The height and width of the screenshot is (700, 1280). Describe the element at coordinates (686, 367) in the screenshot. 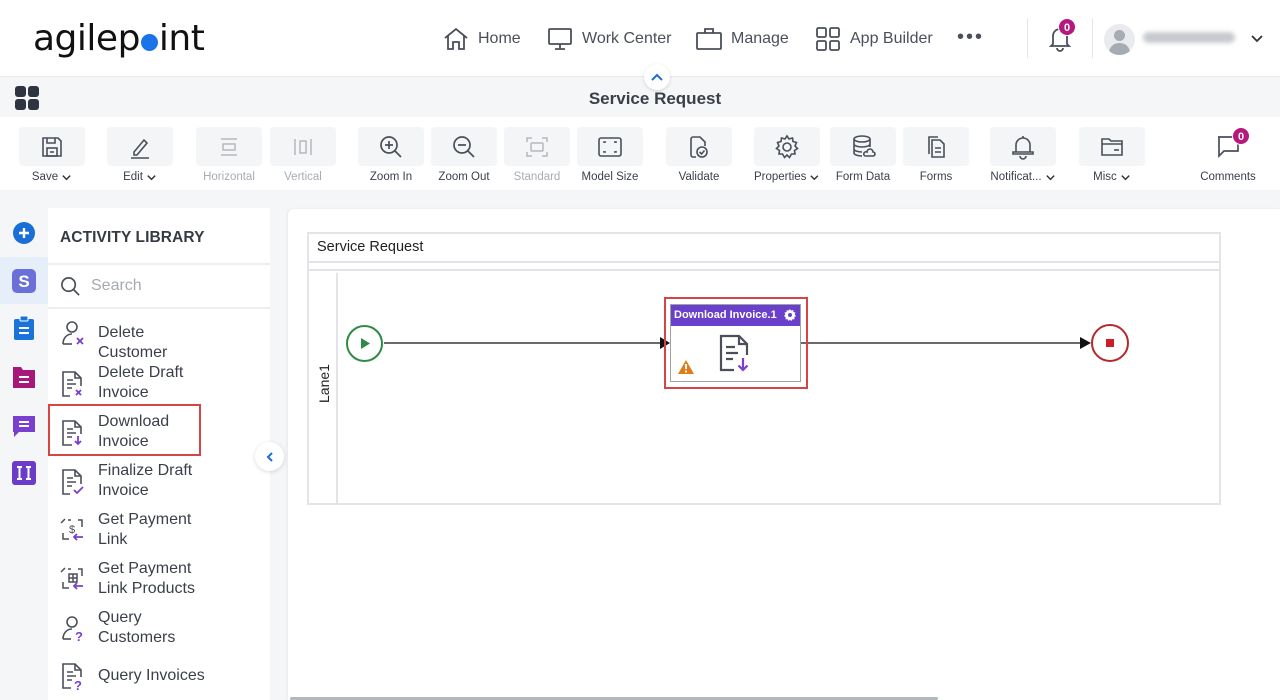

I see `warning-icon` at that location.